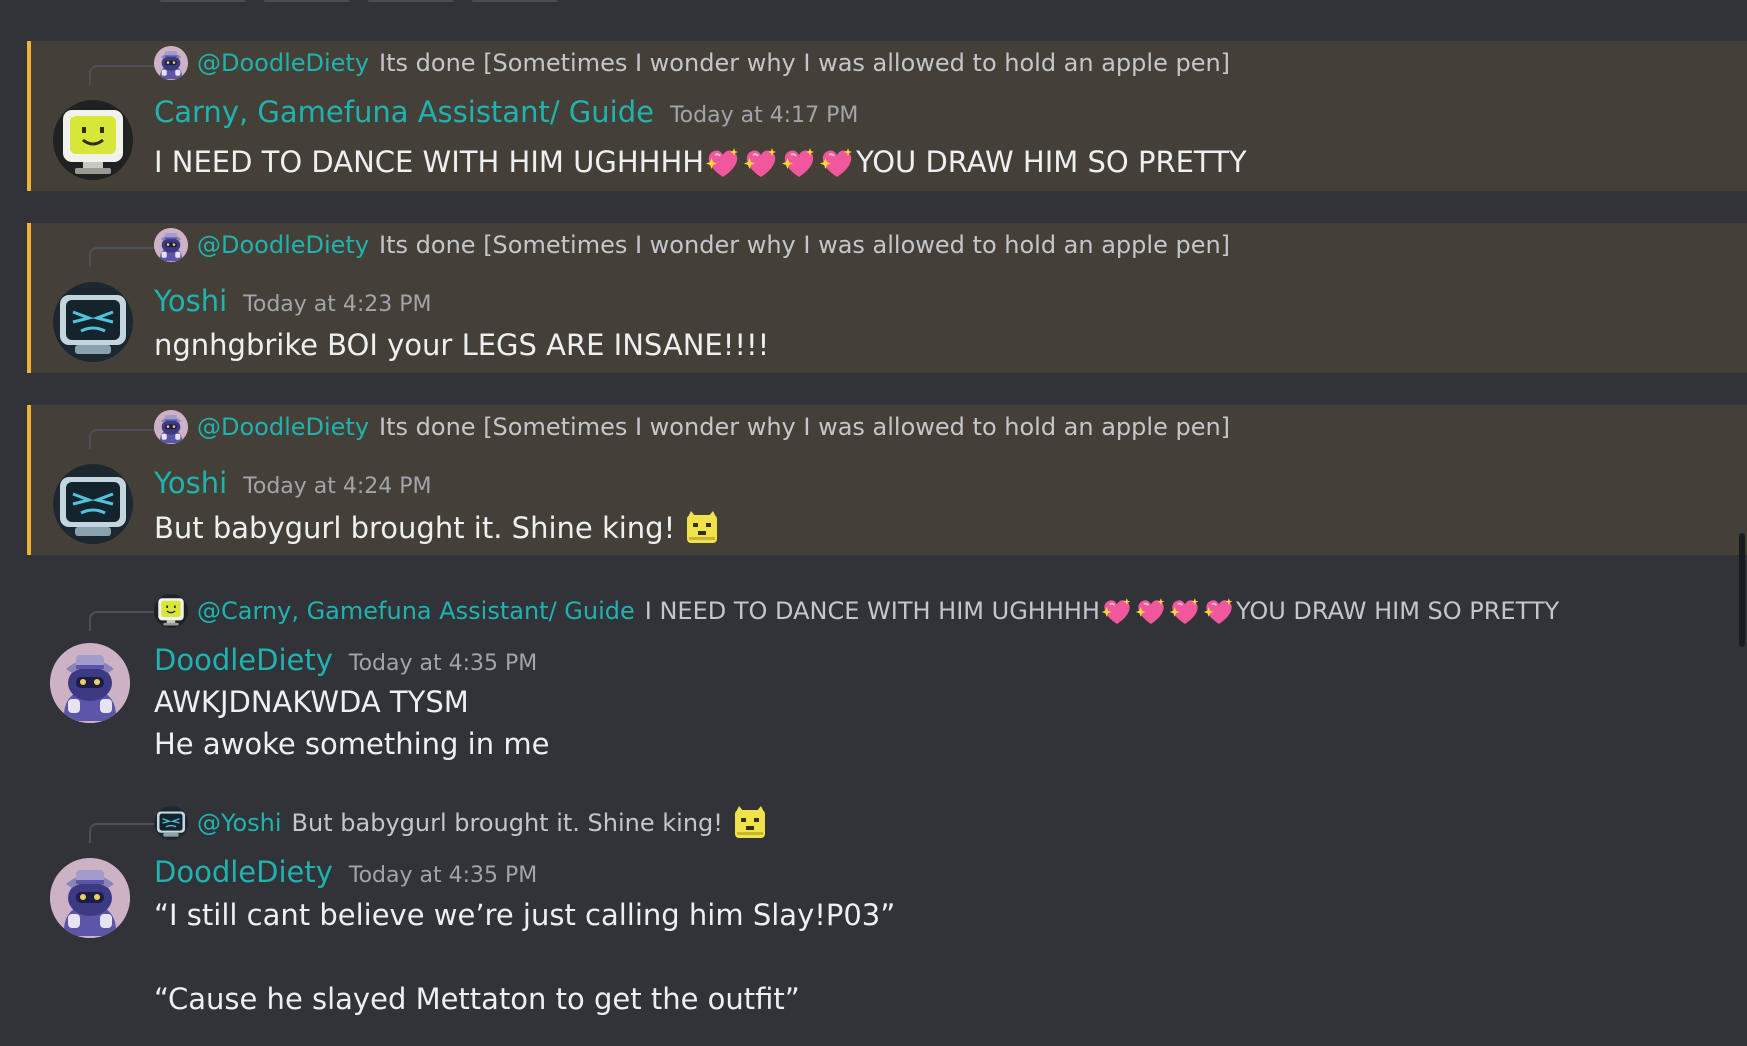 Image resolution: width=1747 pixels, height=1046 pixels. I want to click on message-line: AWKJDNAKWDA TYSM, so click(311, 702).